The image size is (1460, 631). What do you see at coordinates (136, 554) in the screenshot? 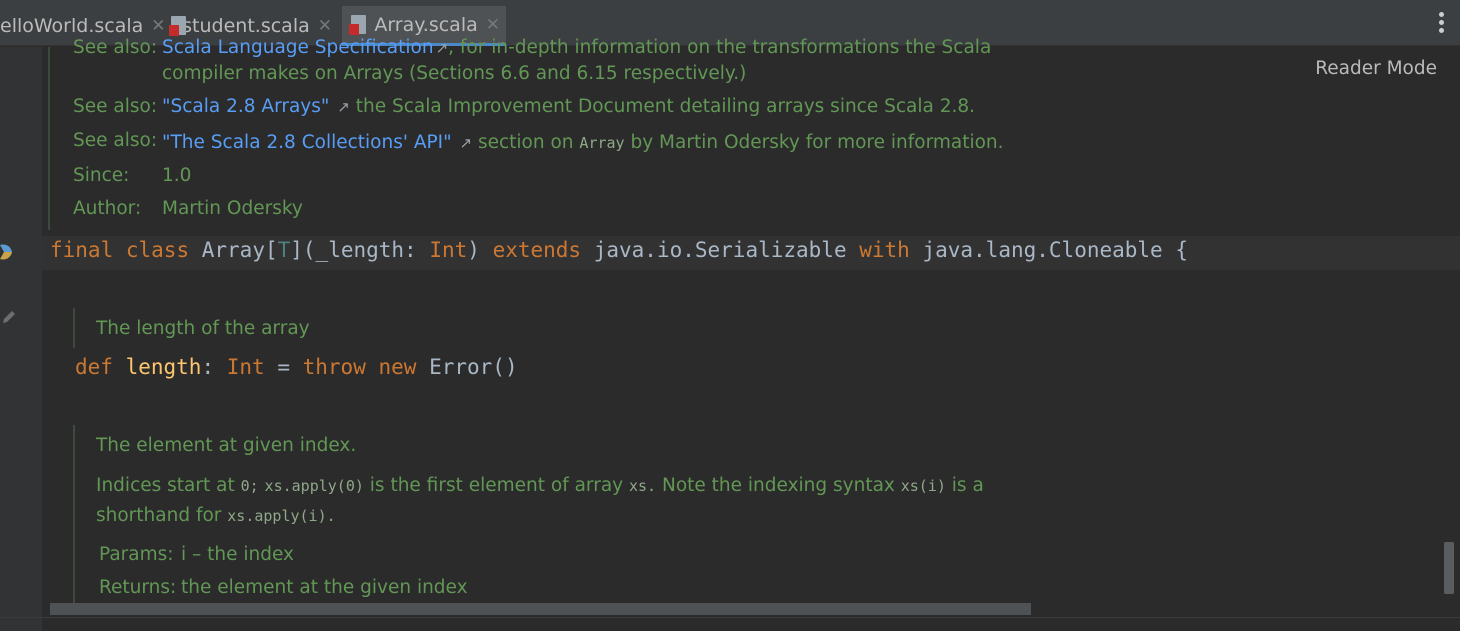
I see `params-label: Params:` at bounding box center [136, 554].